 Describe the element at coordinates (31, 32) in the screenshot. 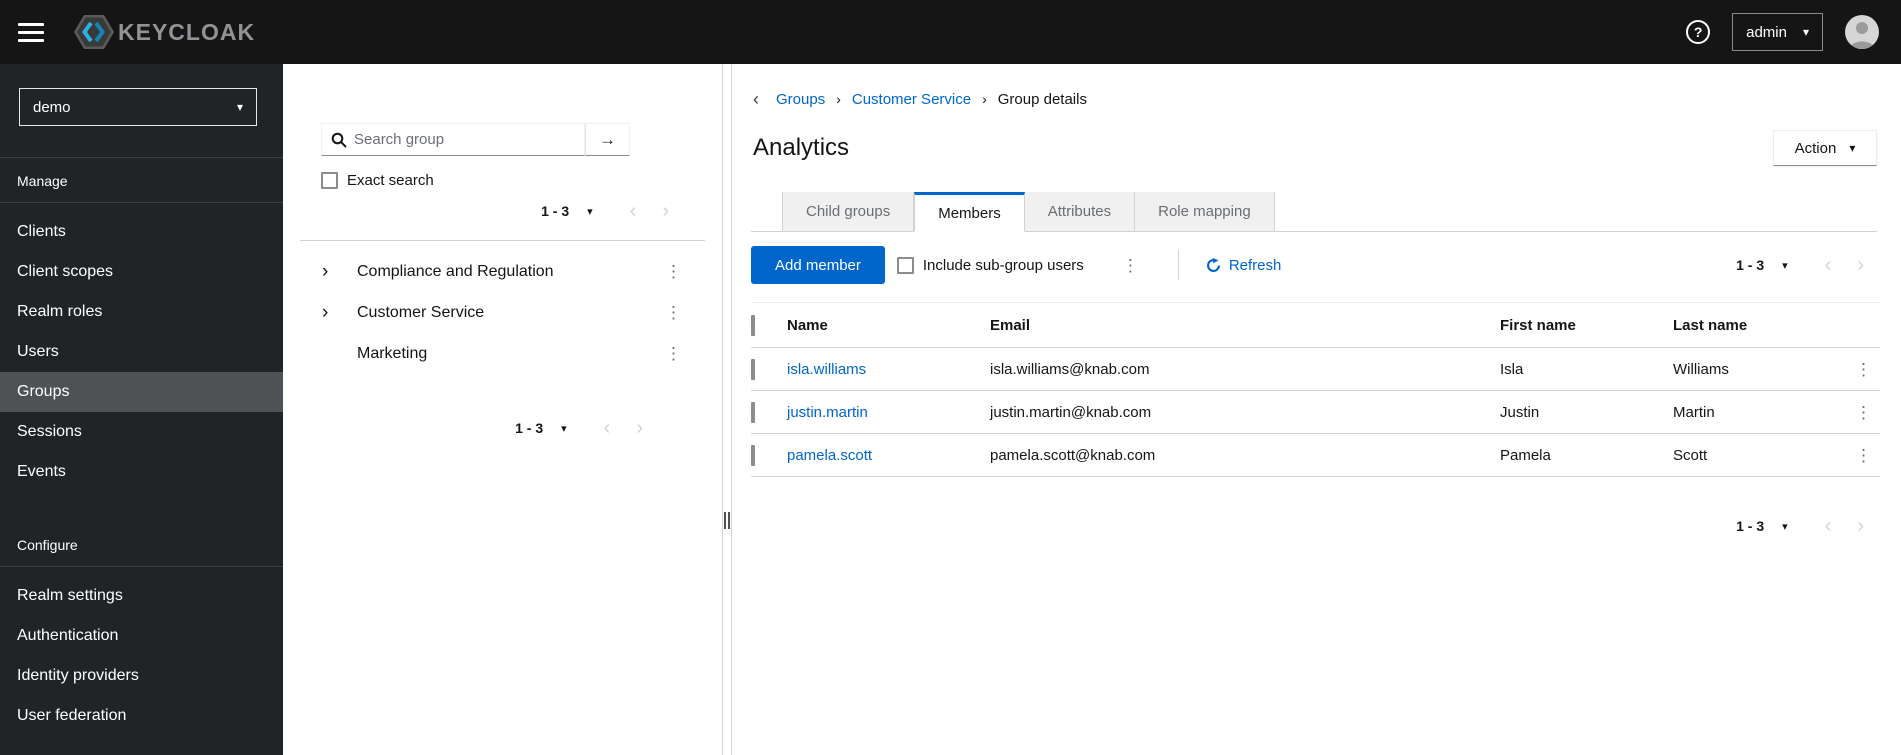

I see `nav-toggle-hamburger-icon` at that location.